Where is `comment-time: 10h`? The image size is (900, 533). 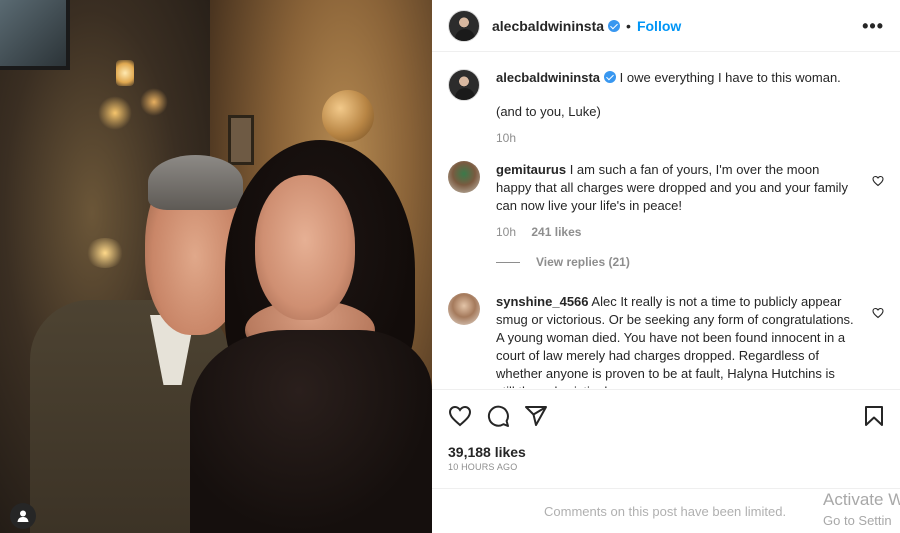
comment-time: 10h is located at coordinates (506, 232).